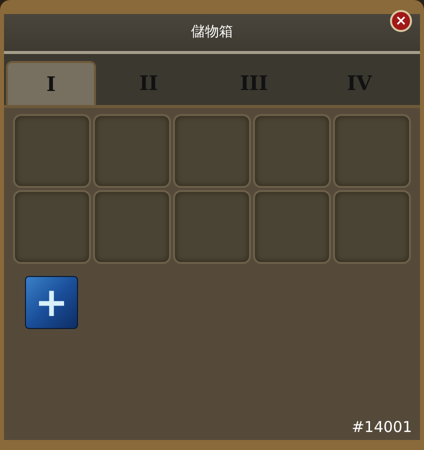 The height and width of the screenshot is (450, 424). Describe the element at coordinates (382, 427) in the screenshot. I see `footer-code: #14001` at that location.